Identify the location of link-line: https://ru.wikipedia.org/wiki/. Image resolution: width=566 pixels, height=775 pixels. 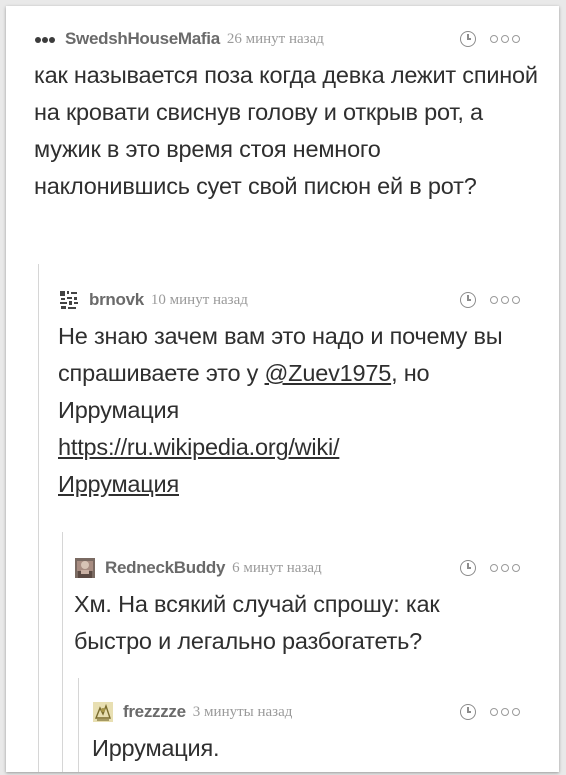
(199, 447).